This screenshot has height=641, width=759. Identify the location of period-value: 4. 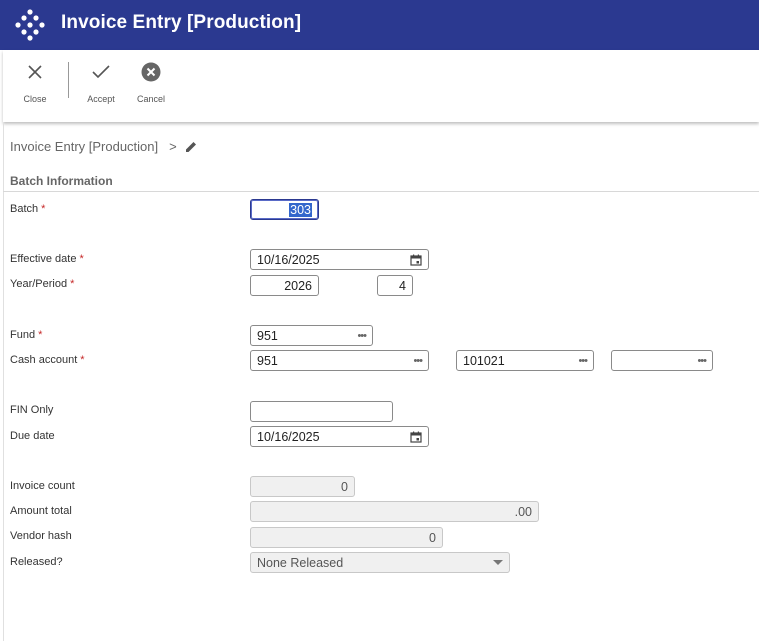
(402, 285).